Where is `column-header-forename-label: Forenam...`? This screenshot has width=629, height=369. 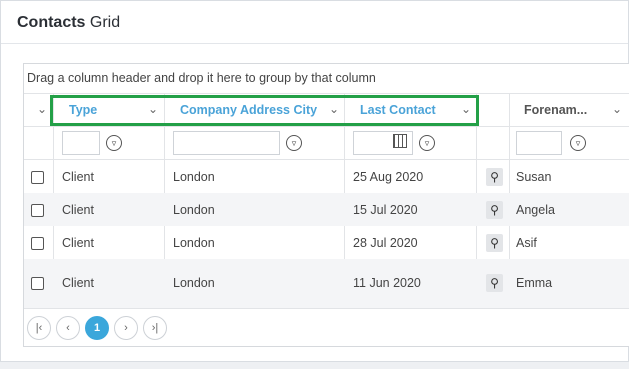
column-header-forename-label: Forenam... is located at coordinates (555, 110).